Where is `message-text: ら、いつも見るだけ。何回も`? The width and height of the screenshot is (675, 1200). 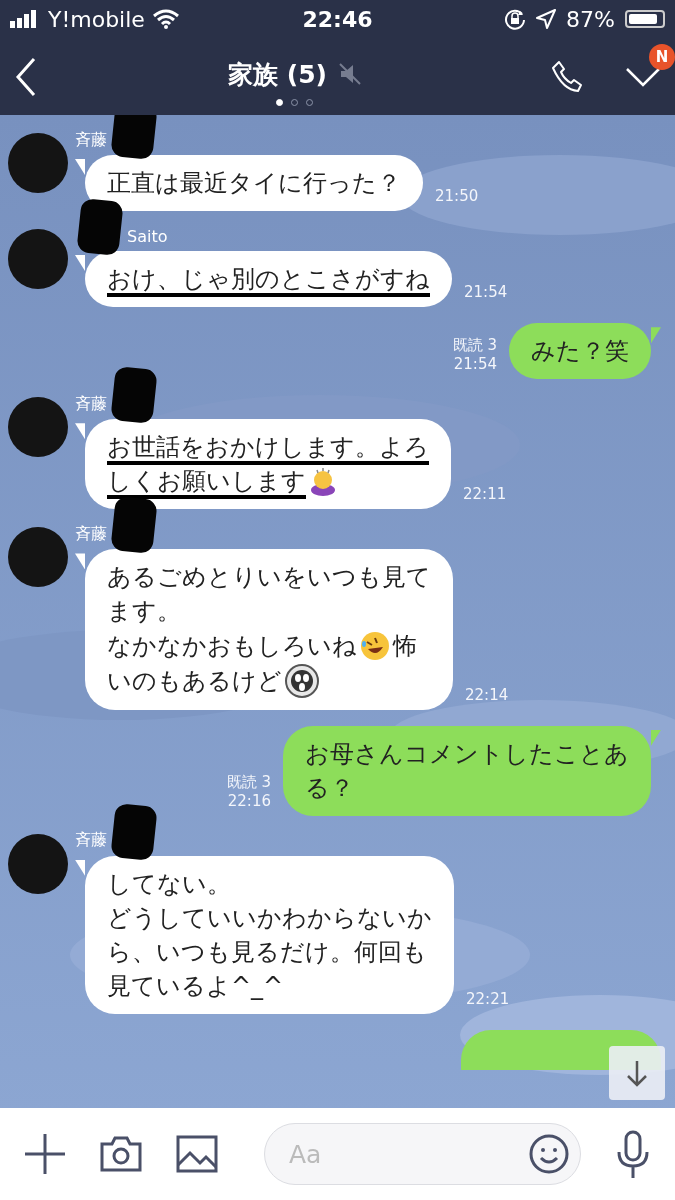 message-text: ら、いつも見るだけ。何回も is located at coordinates (267, 952).